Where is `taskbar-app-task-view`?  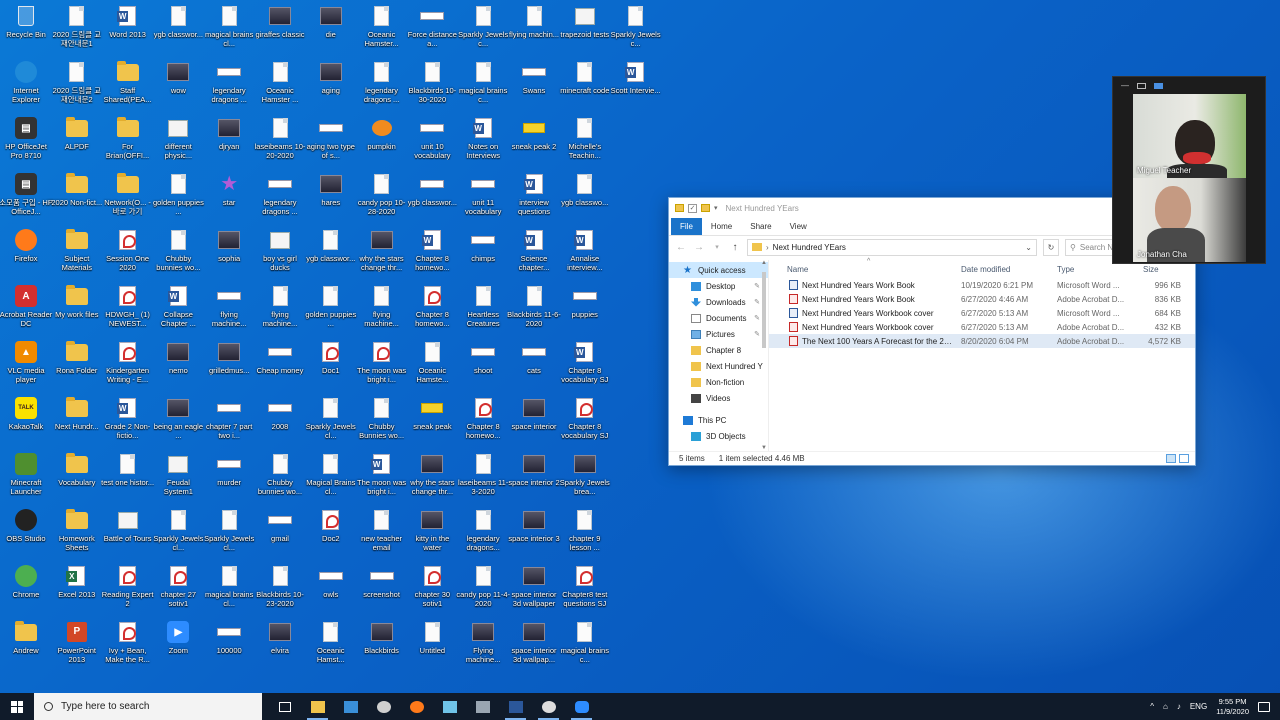 taskbar-app-task-view is located at coordinates (284, 706).